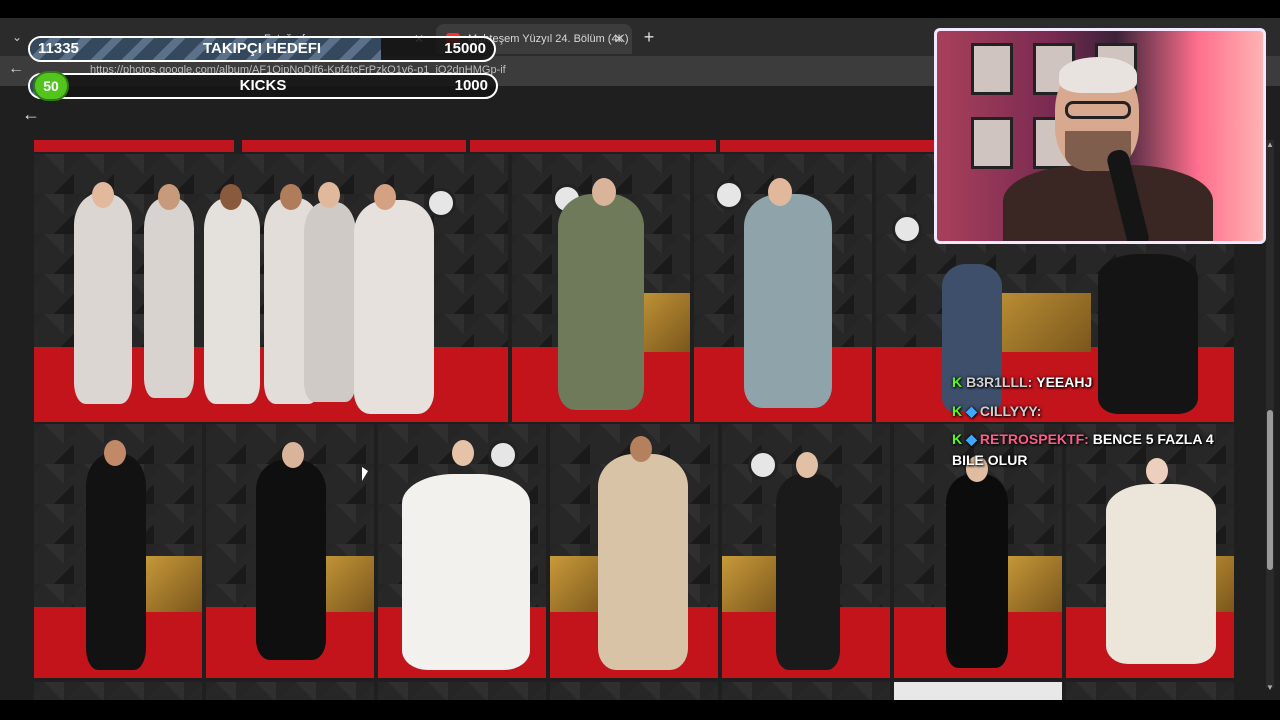 The image size is (1280, 720). Describe the element at coordinates (1270, 490) in the screenshot. I see `scrollbar-thumb` at that location.